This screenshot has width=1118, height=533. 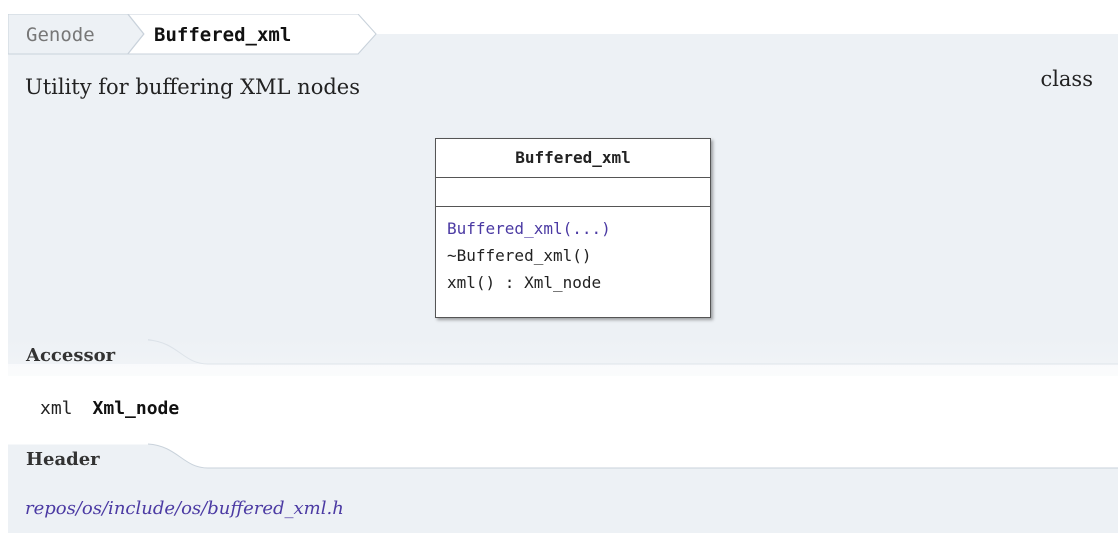 What do you see at coordinates (573, 158) in the screenshot?
I see `uml-class-title: Buffered_xml` at bounding box center [573, 158].